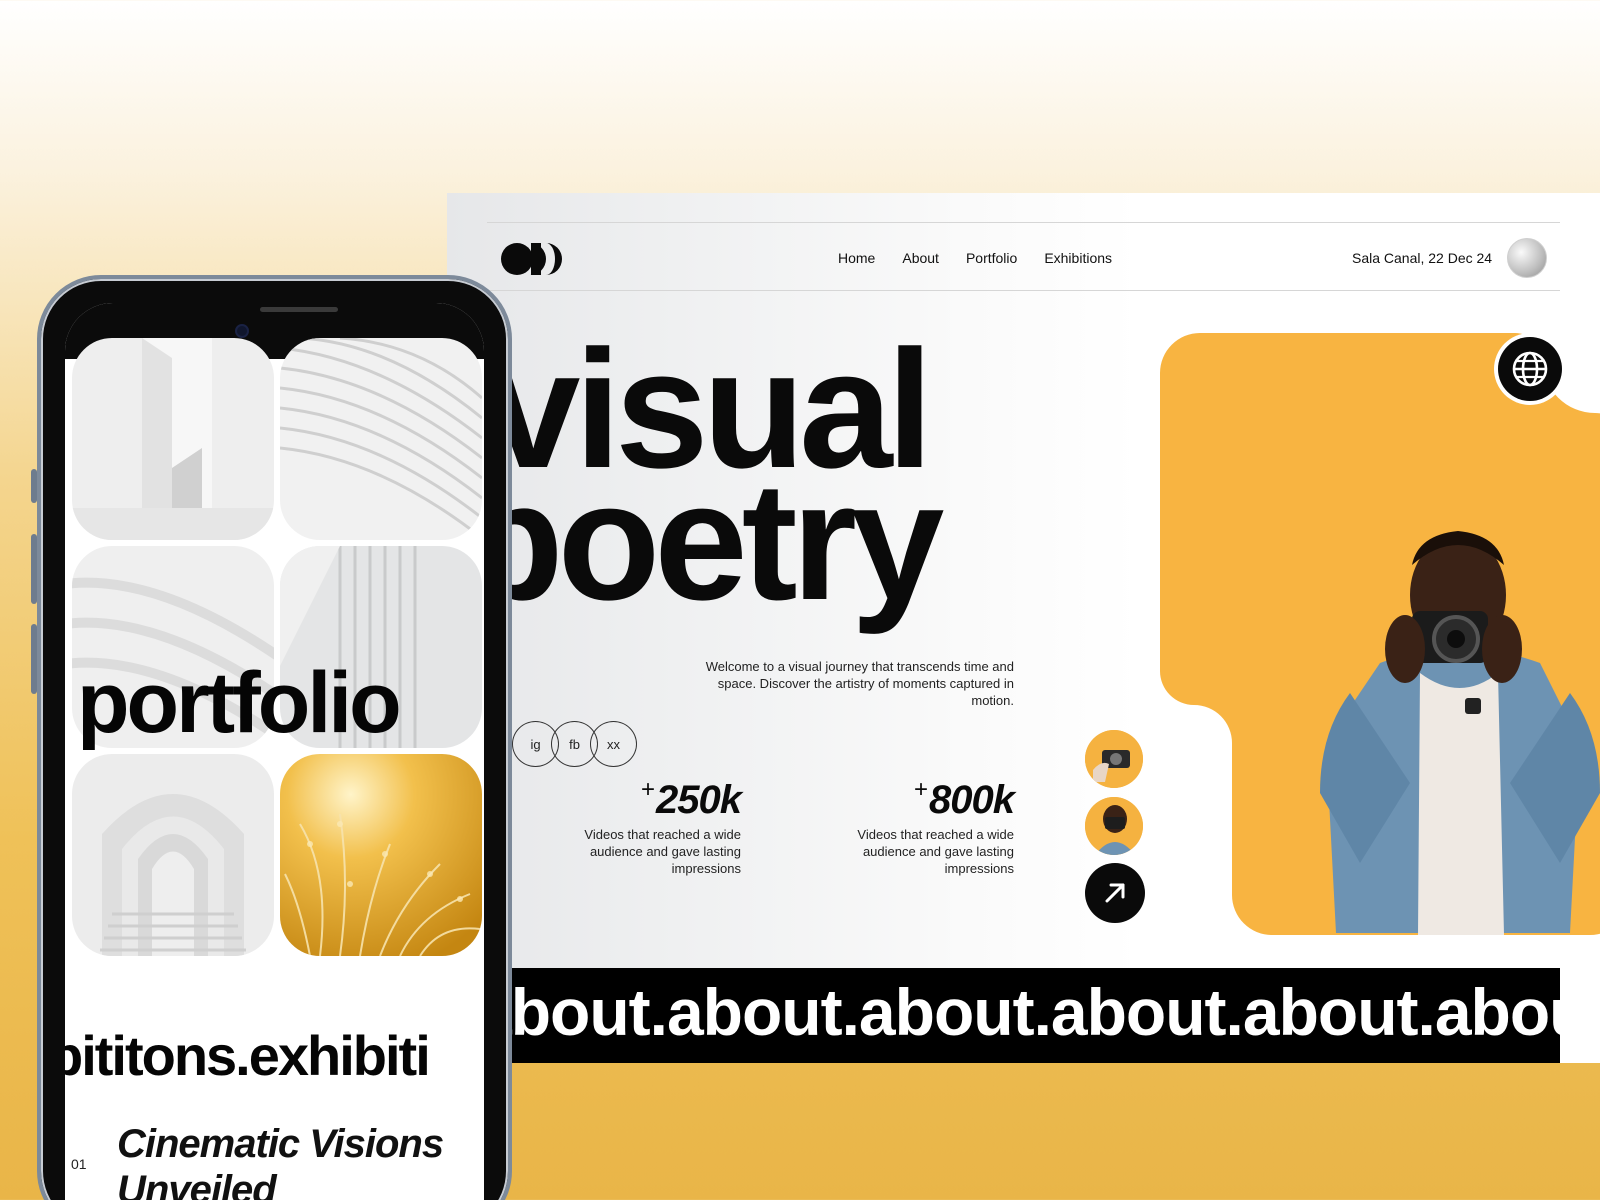 The width and height of the screenshot is (1600, 1200). What do you see at coordinates (1023, 1012) in the screenshot?
I see `marquee-text: about.about.about.about.about.about.` at bounding box center [1023, 1012].